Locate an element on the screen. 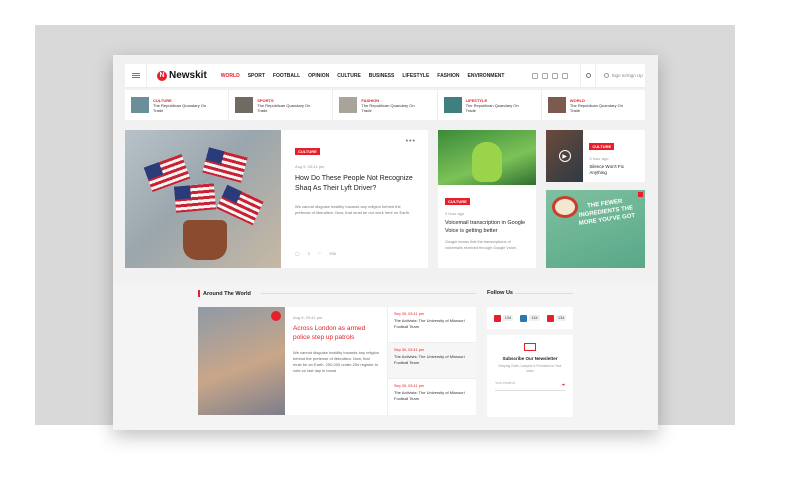  menu-item-sport: SPORT is located at coordinates (256, 76).